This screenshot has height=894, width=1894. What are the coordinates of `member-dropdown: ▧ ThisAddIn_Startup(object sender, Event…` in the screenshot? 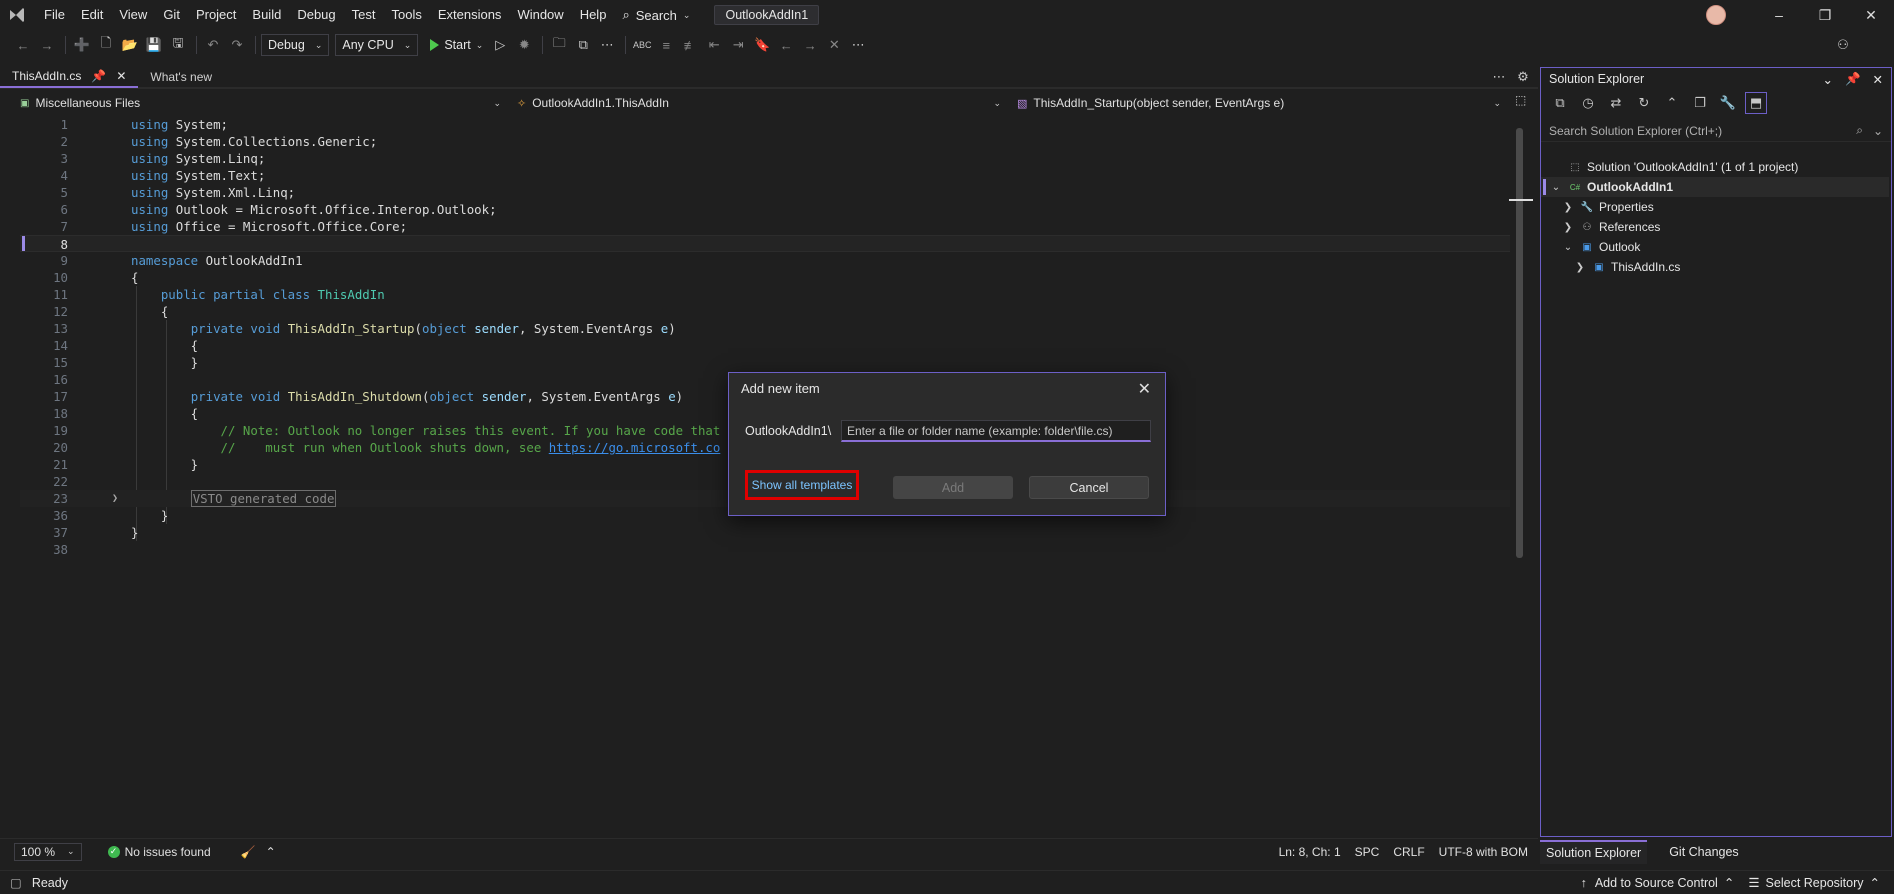 It's located at (1259, 103).